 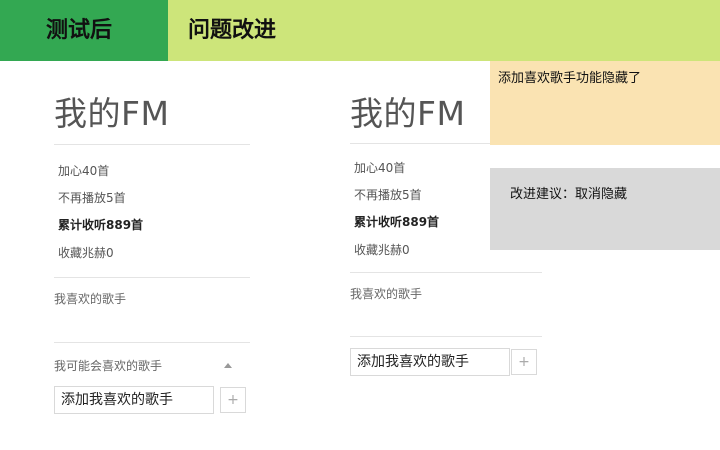 What do you see at coordinates (232, 30) in the screenshot?
I see `improvement-heading: 问题改进` at bounding box center [232, 30].